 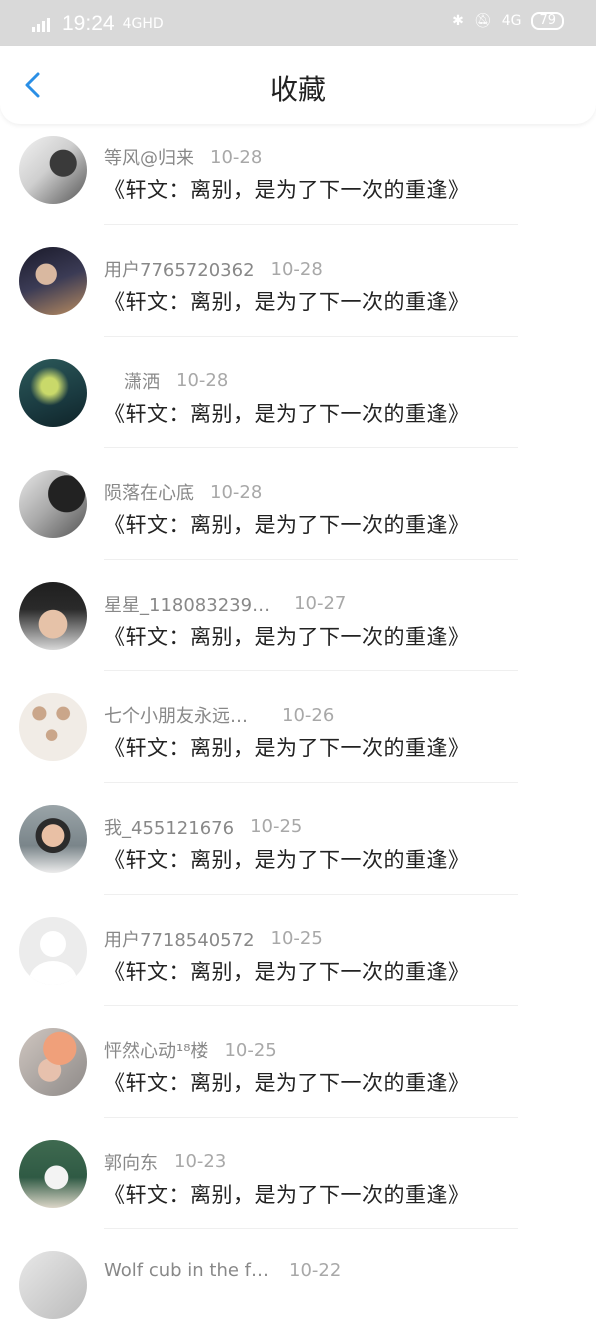 I want to click on mute-icon: 🔕︎, so click(x=482, y=21).